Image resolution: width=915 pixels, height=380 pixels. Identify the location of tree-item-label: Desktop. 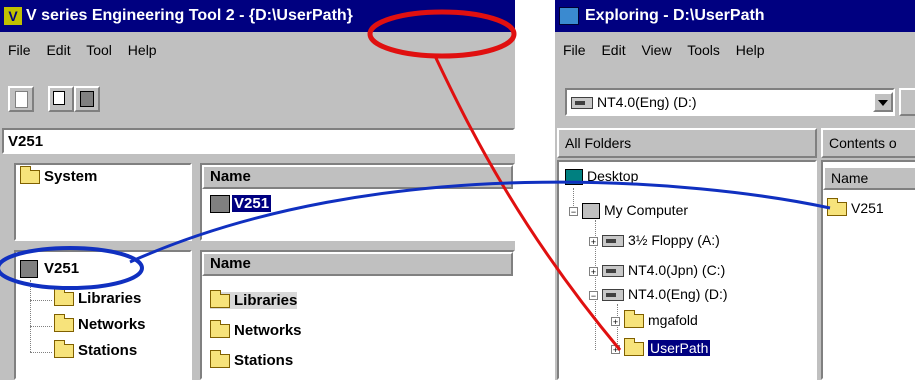
(613, 176).